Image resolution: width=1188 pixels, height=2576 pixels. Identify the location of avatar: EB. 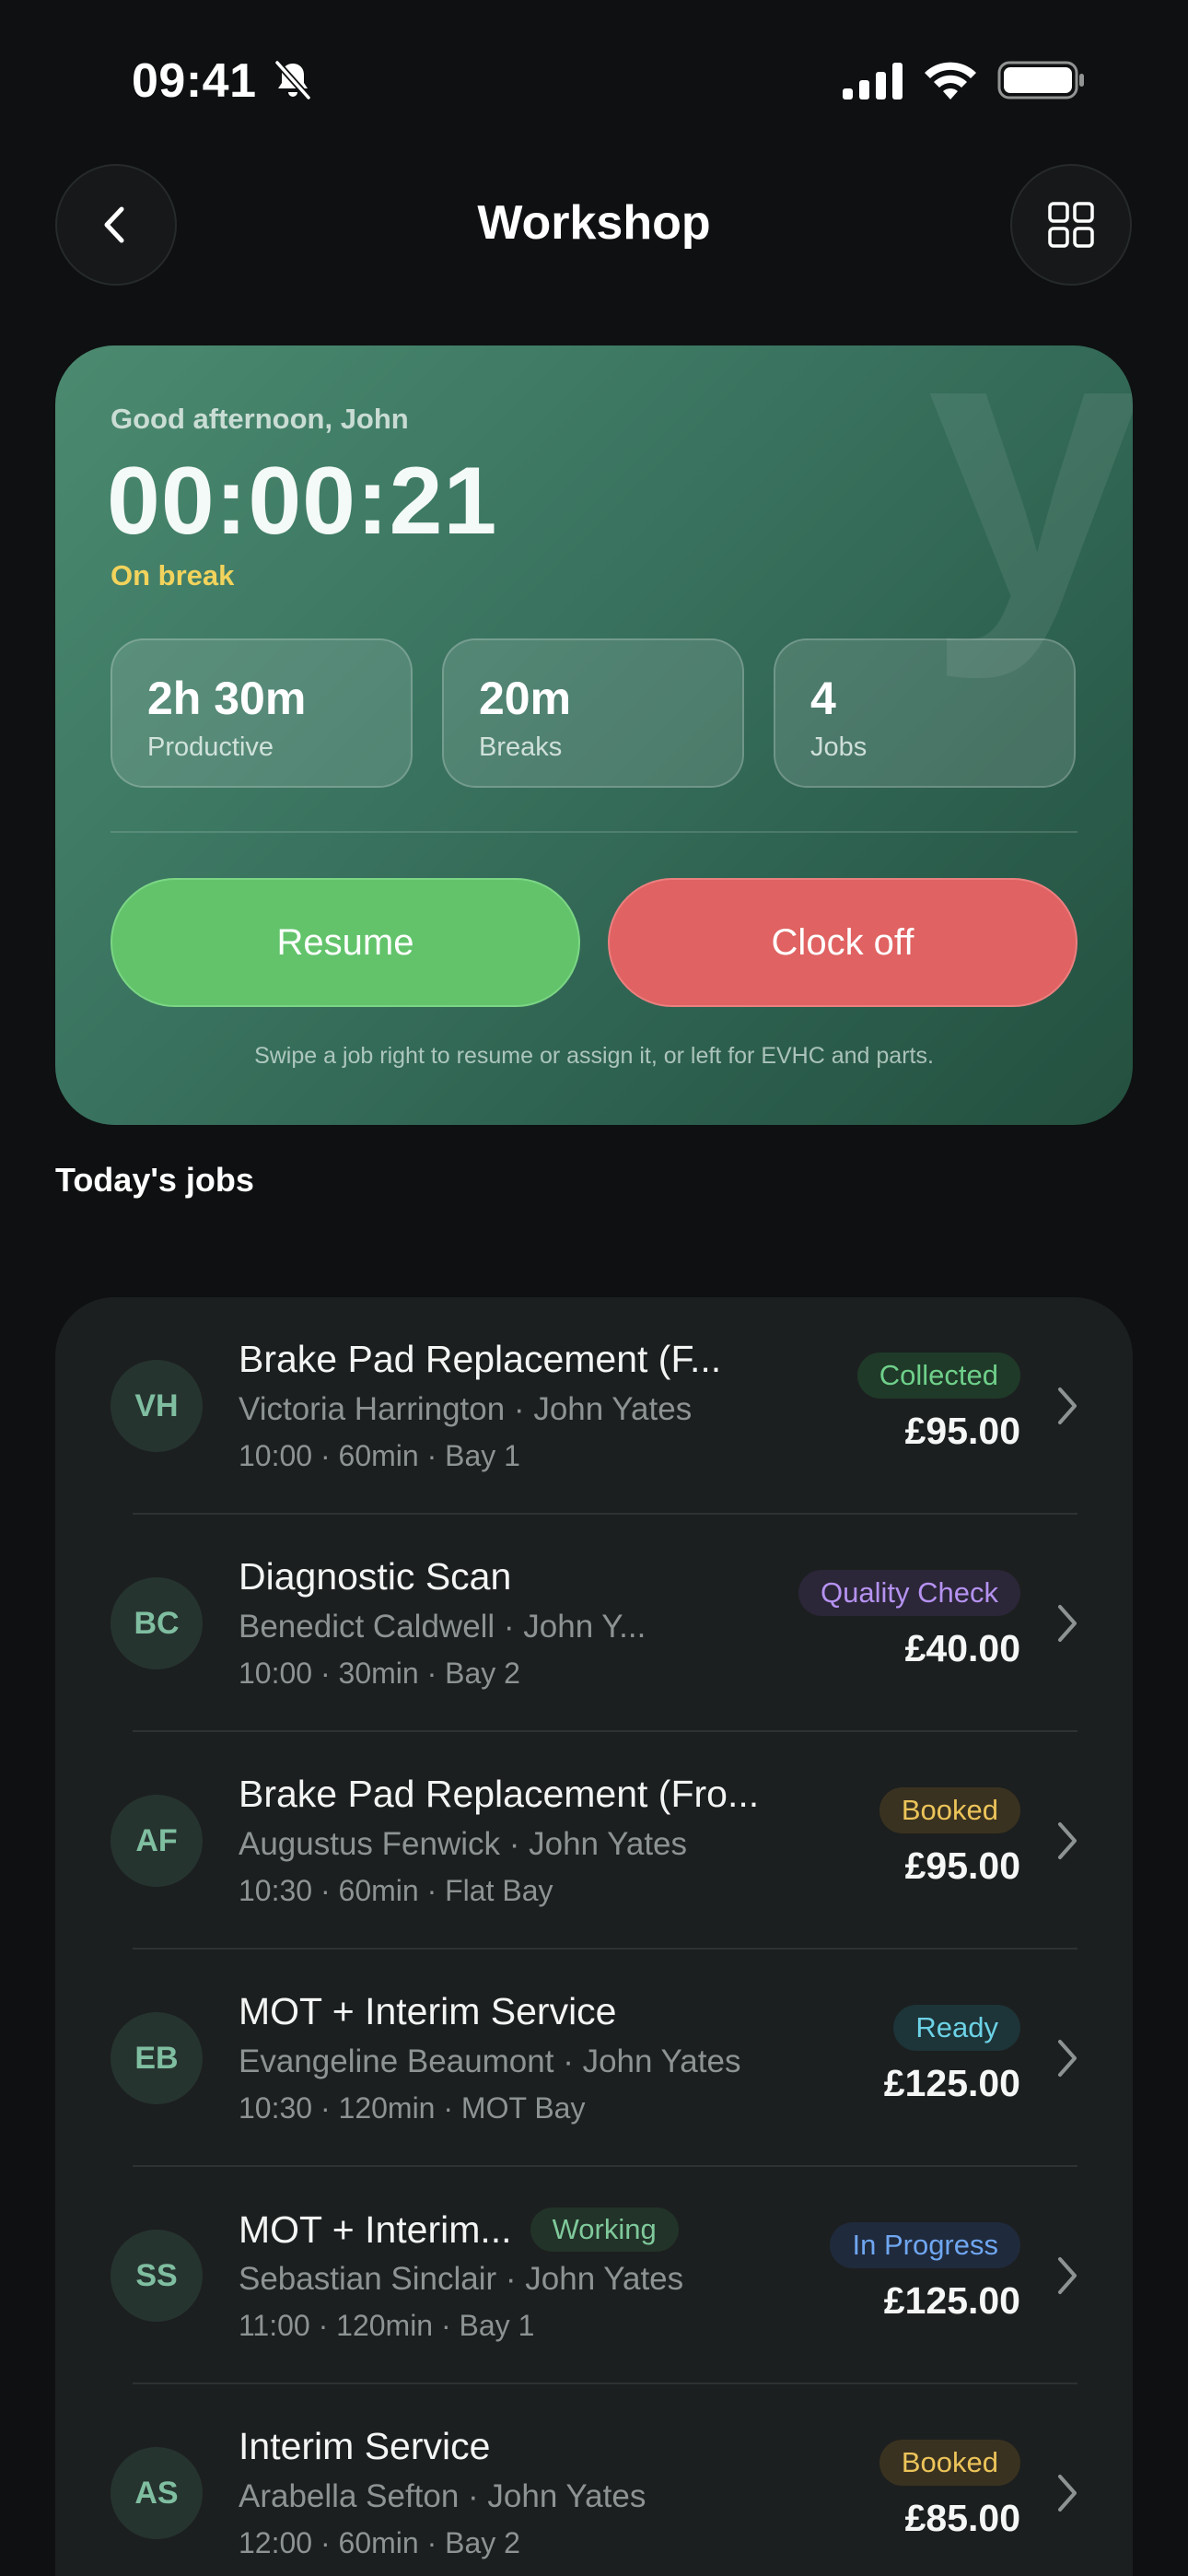
(157, 2058).